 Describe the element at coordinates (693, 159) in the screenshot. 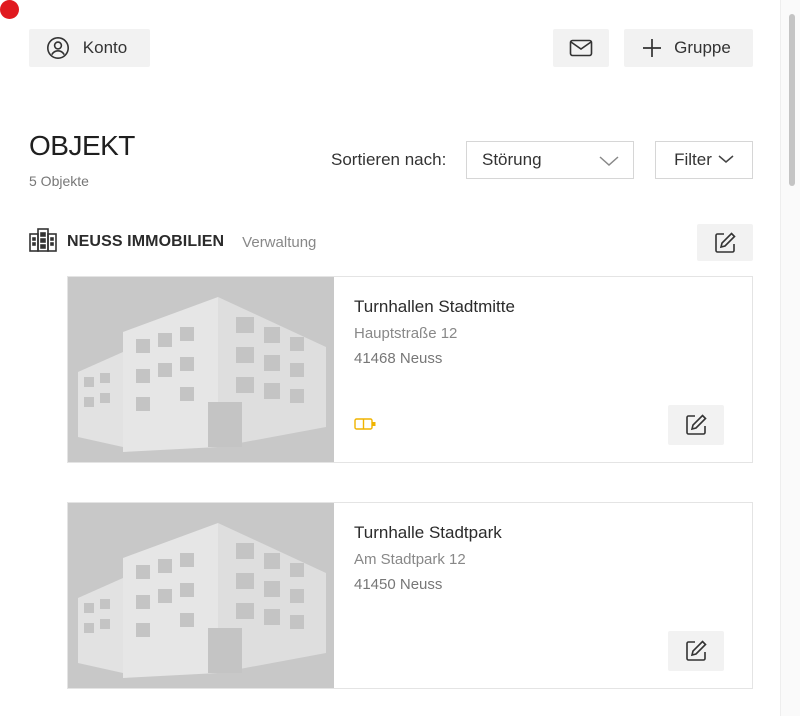

I see `filter-label: Filter` at that location.